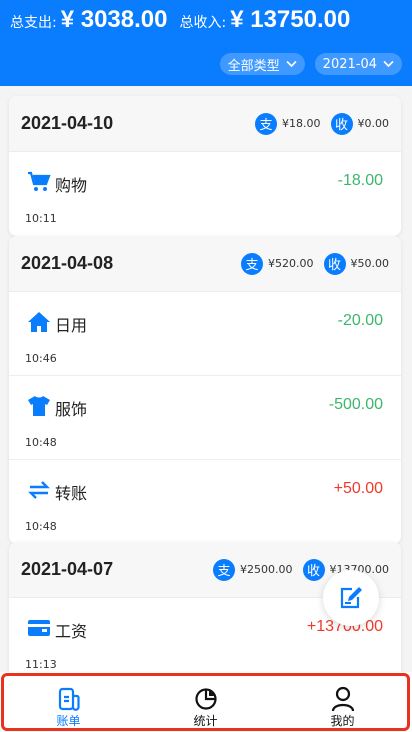 The image size is (412, 732). What do you see at coordinates (41, 218) in the screenshot?
I see `bill-time: 10:11` at bounding box center [41, 218].